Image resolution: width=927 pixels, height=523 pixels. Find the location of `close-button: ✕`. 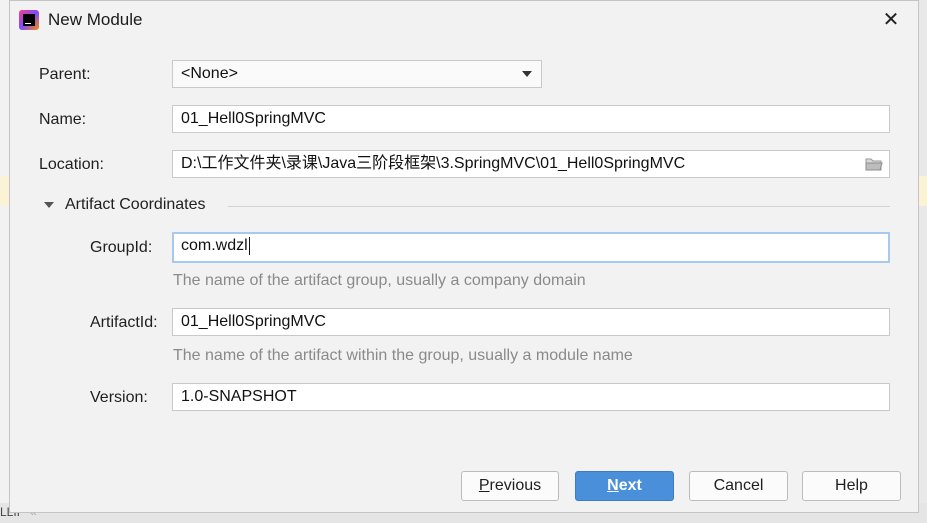

close-button: ✕ is located at coordinates (891, 20).